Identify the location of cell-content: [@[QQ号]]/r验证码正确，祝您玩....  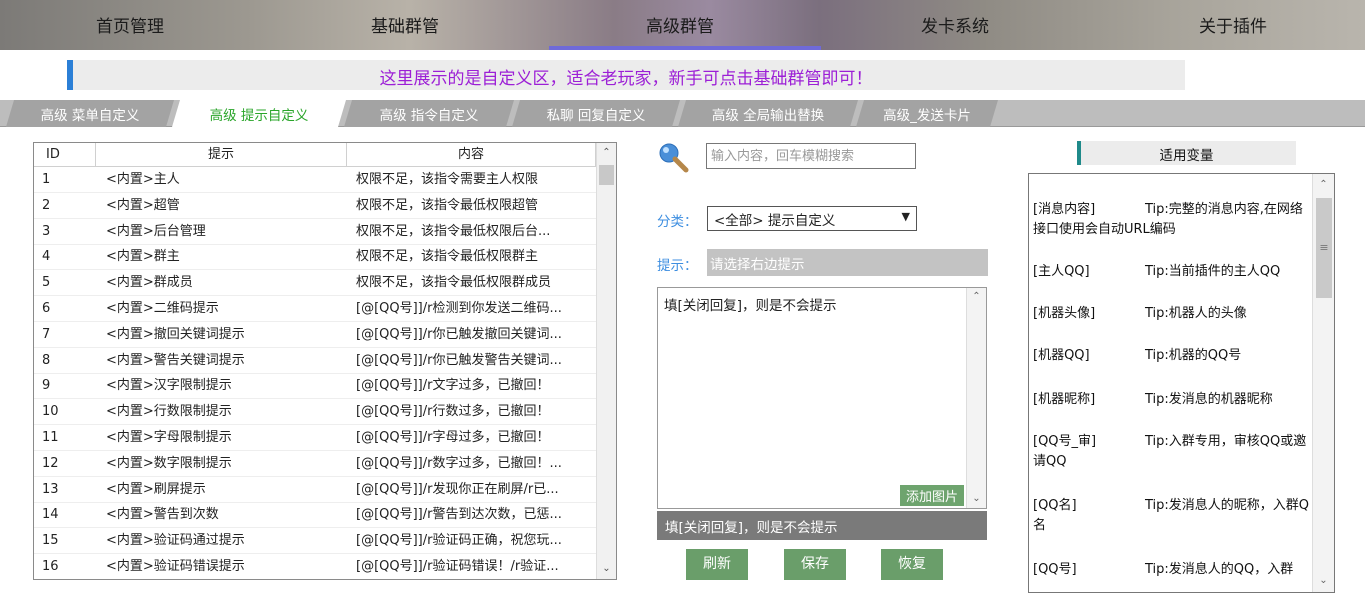
(459, 541).